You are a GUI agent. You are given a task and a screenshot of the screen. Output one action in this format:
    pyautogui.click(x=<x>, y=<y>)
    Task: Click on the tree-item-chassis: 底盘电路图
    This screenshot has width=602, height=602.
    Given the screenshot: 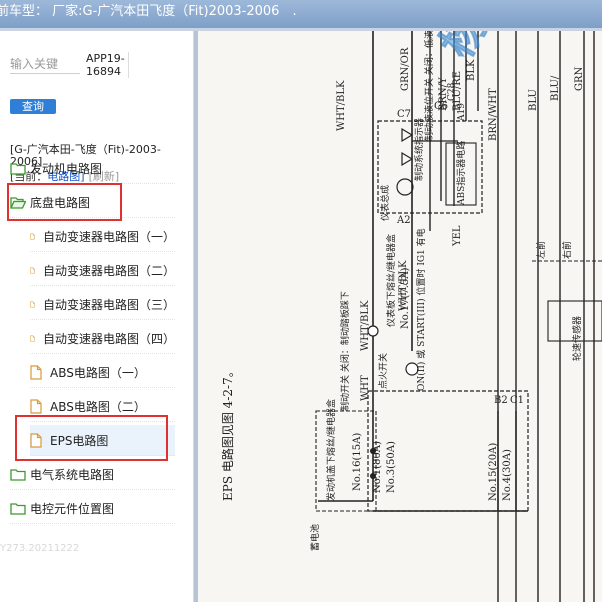 What is the action you would take?
    pyautogui.click(x=92, y=202)
    